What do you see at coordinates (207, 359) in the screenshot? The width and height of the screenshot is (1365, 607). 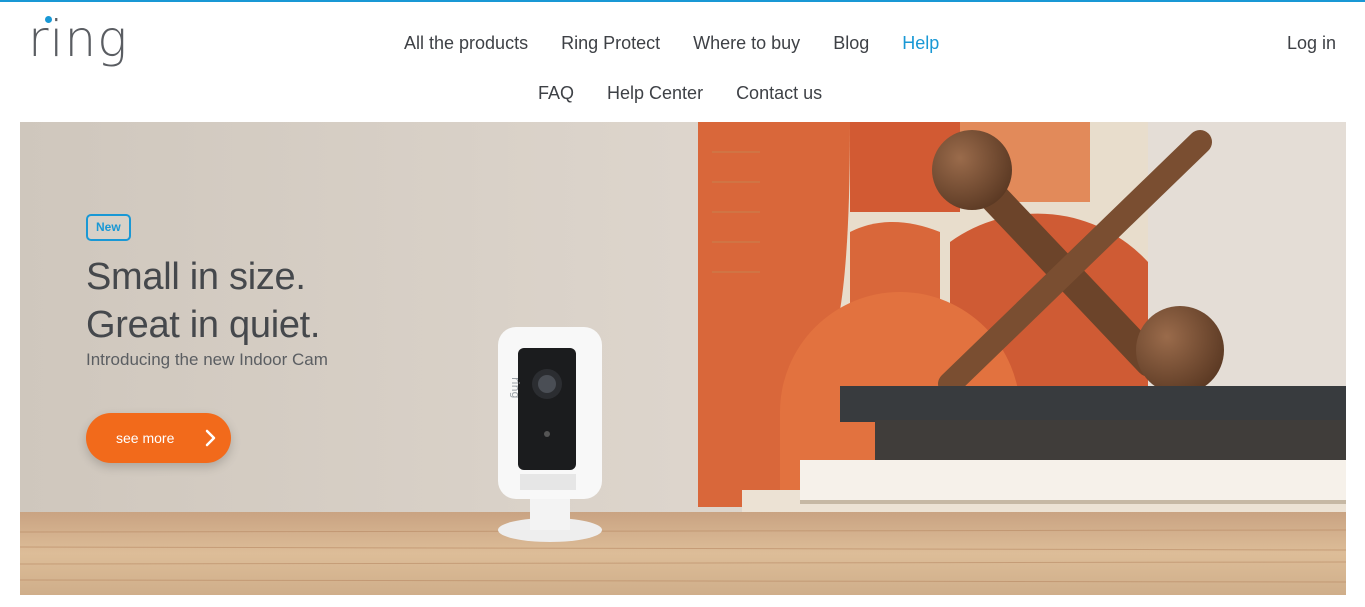 I see `hero-subline: Introducing the new Indoor Cam` at bounding box center [207, 359].